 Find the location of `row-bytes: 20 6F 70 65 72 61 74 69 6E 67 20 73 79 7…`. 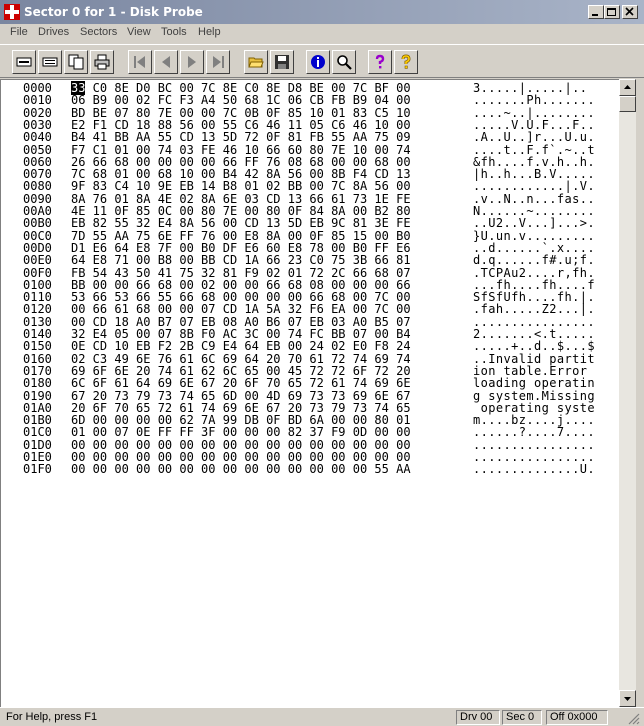

row-bytes: 20 6F 70 65 72 61 74 69 6E 67 20 73 79 7… is located at coordinates (241, 408).